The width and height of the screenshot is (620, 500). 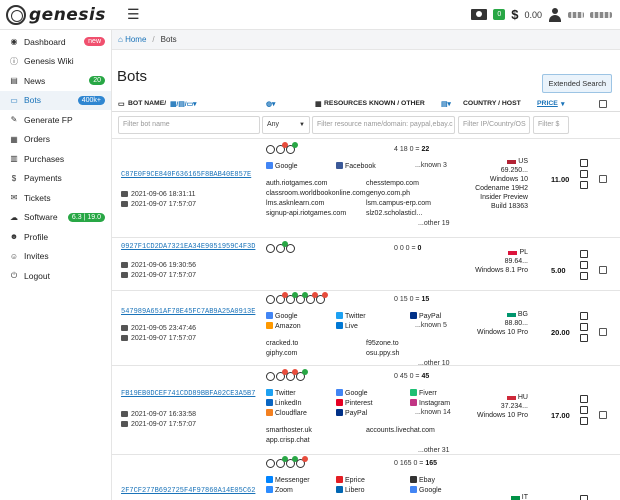 I want to click on sidebar-item-software: ☁ Software 6.3 | 19.0, so click(x=55, y=218).